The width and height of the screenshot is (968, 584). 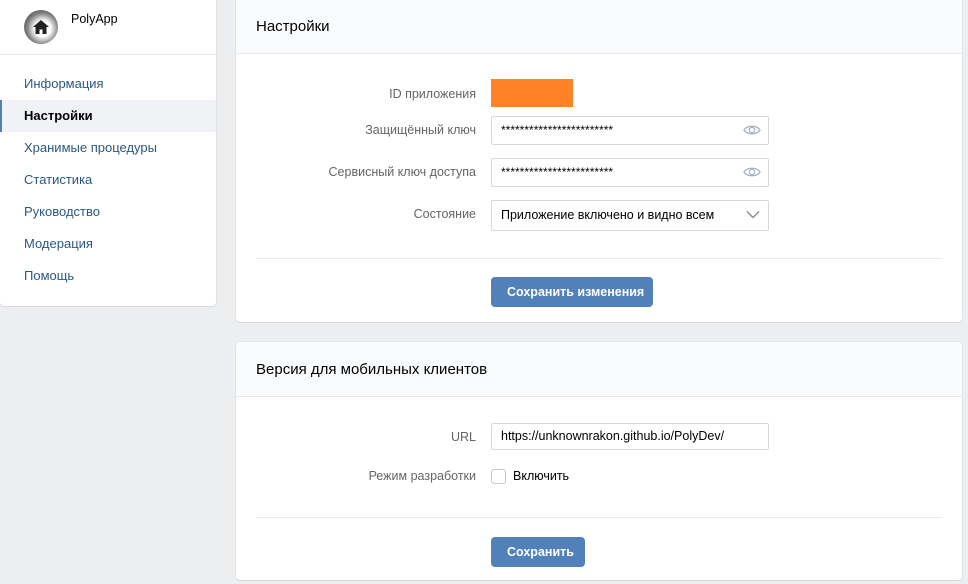 What do you see at coordinates (599, 27) in the screenshot?
I see `settings-title: Настройки` at bounding box center [599, 27].